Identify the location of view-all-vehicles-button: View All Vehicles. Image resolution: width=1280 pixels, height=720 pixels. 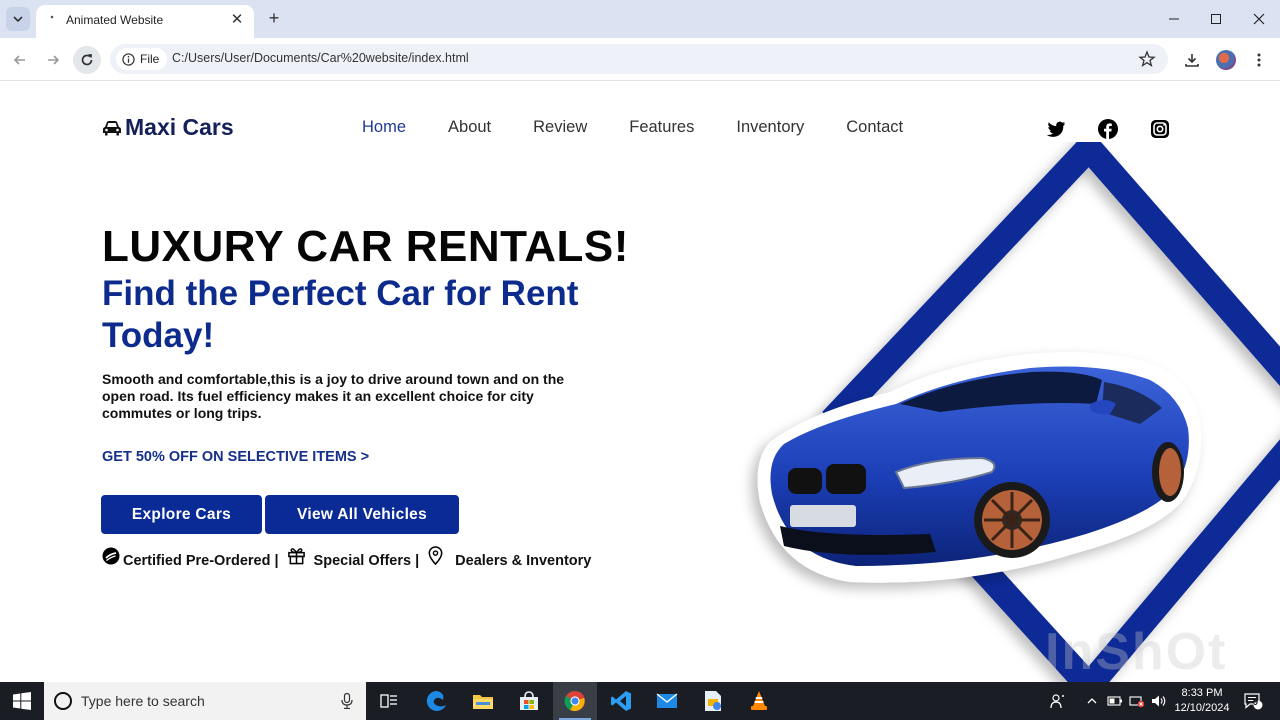
(362, 514).